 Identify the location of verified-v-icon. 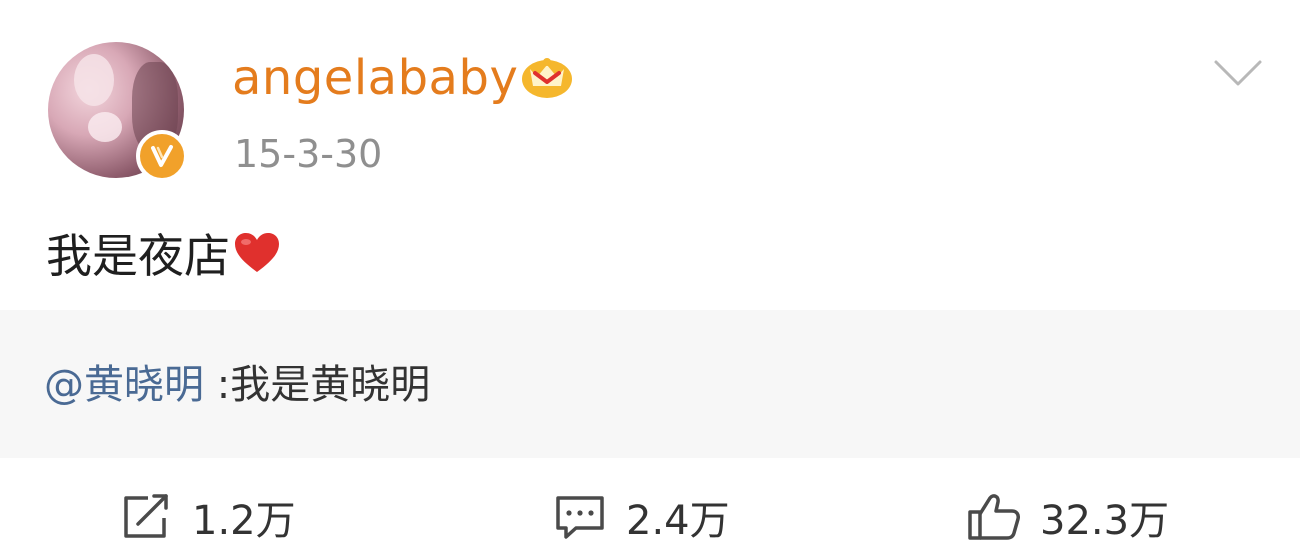
(162, 156).